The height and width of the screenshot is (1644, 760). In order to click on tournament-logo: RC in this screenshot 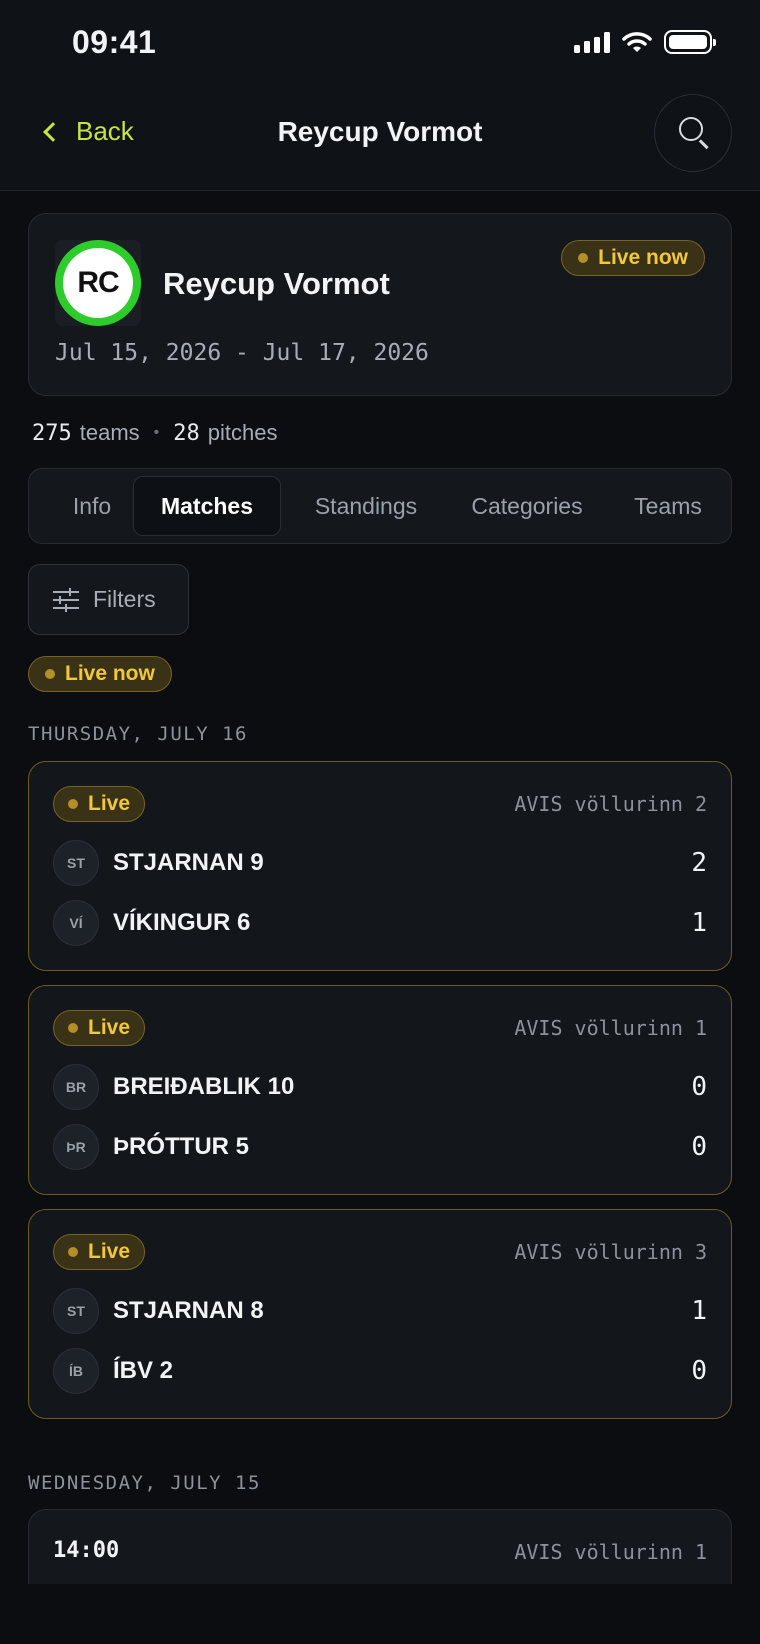, I will do `click(98, 283)`.